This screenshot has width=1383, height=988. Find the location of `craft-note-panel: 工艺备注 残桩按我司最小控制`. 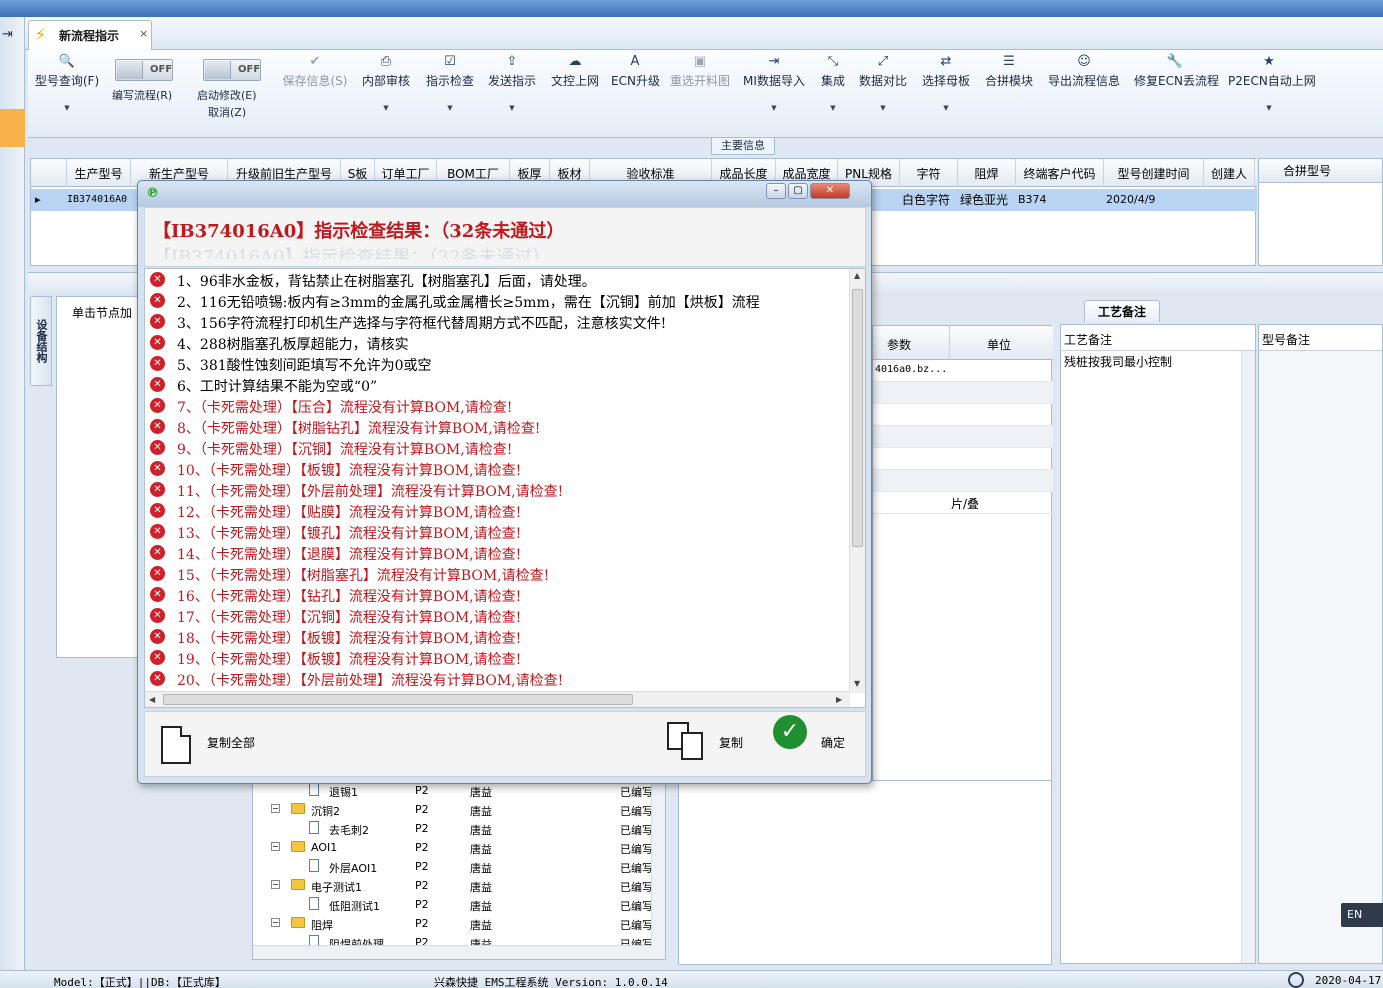

craft-note-panel: 工艺备注 残桩按我司最小控制 is located at coordinates (1158, 644).